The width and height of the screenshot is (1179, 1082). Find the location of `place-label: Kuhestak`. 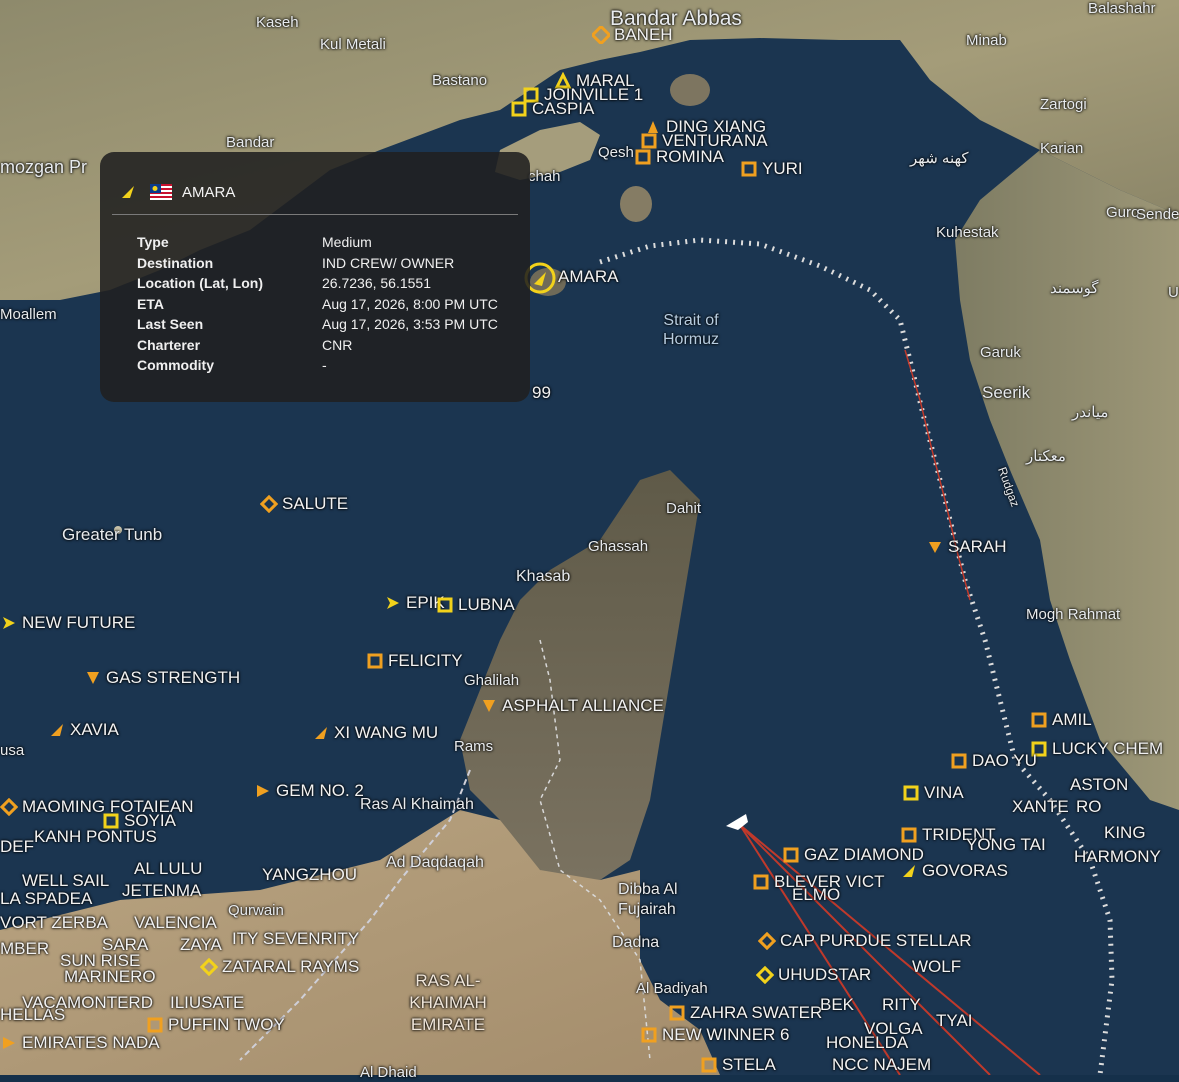

place-label: Kuhestak is located at coordinates (967, 232).